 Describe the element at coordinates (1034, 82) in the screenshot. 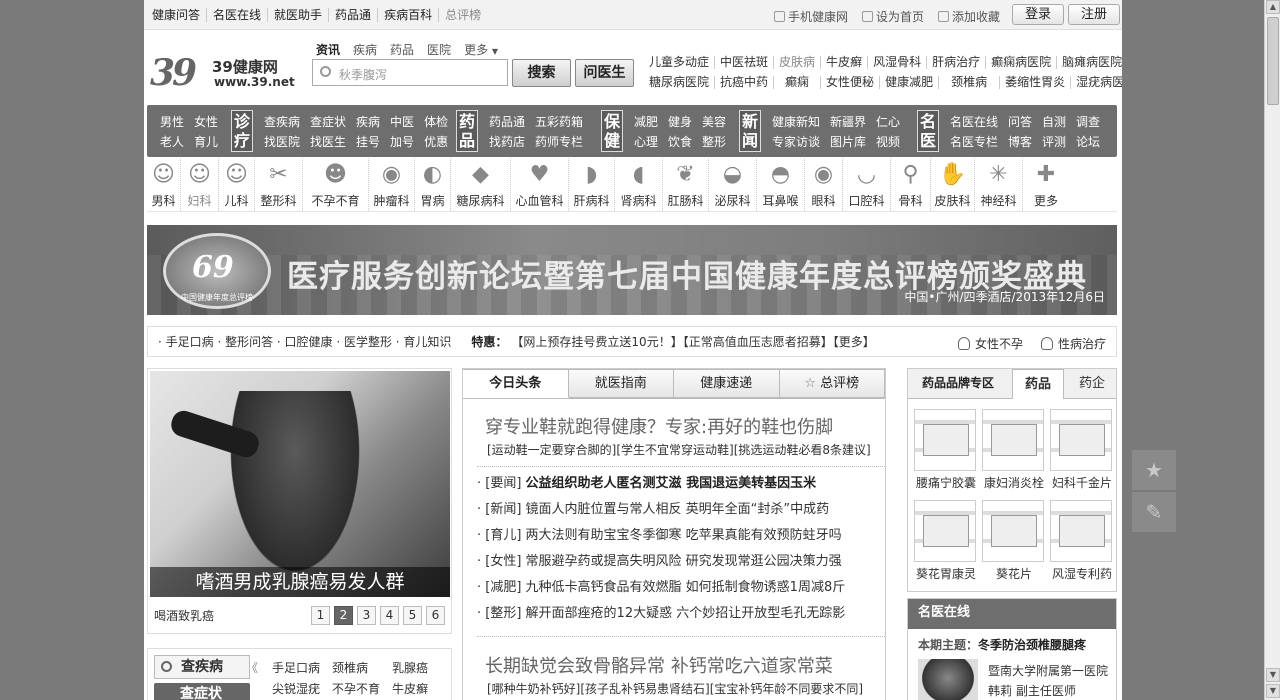

I see `hot-link: 萎缩性胃炎` at that location.